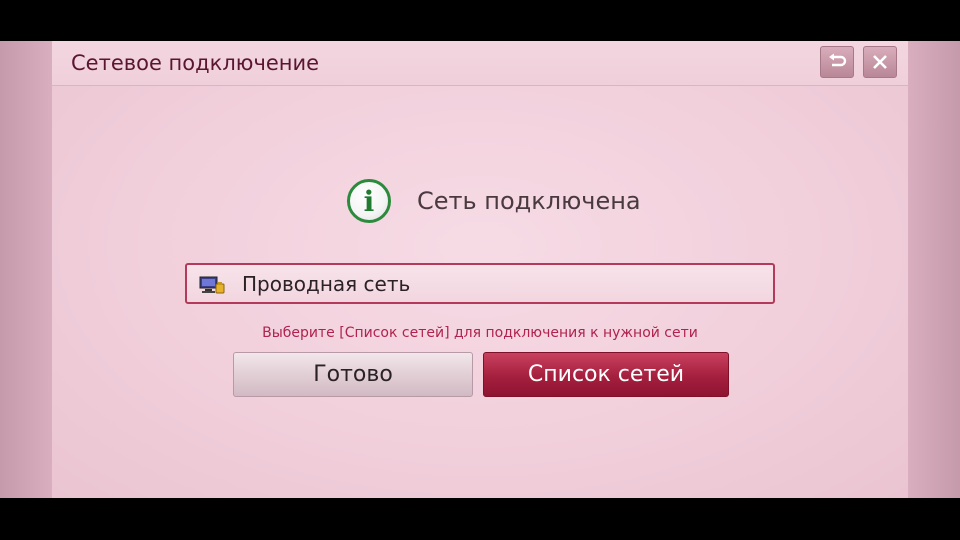 This screenshot has height=540, width=960. Describe the element at coordinates (326, 284) in the screenshot. I see `network-label: Проводная сеть` at that location.